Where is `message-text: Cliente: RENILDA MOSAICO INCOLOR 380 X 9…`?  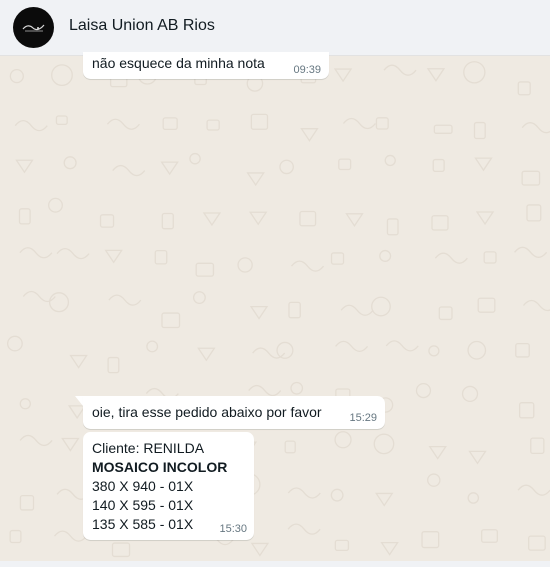 message-text: Cliente: RENILDA MOSAICO INCOLOR 380 X 9… is located at coordinates (159, 486).